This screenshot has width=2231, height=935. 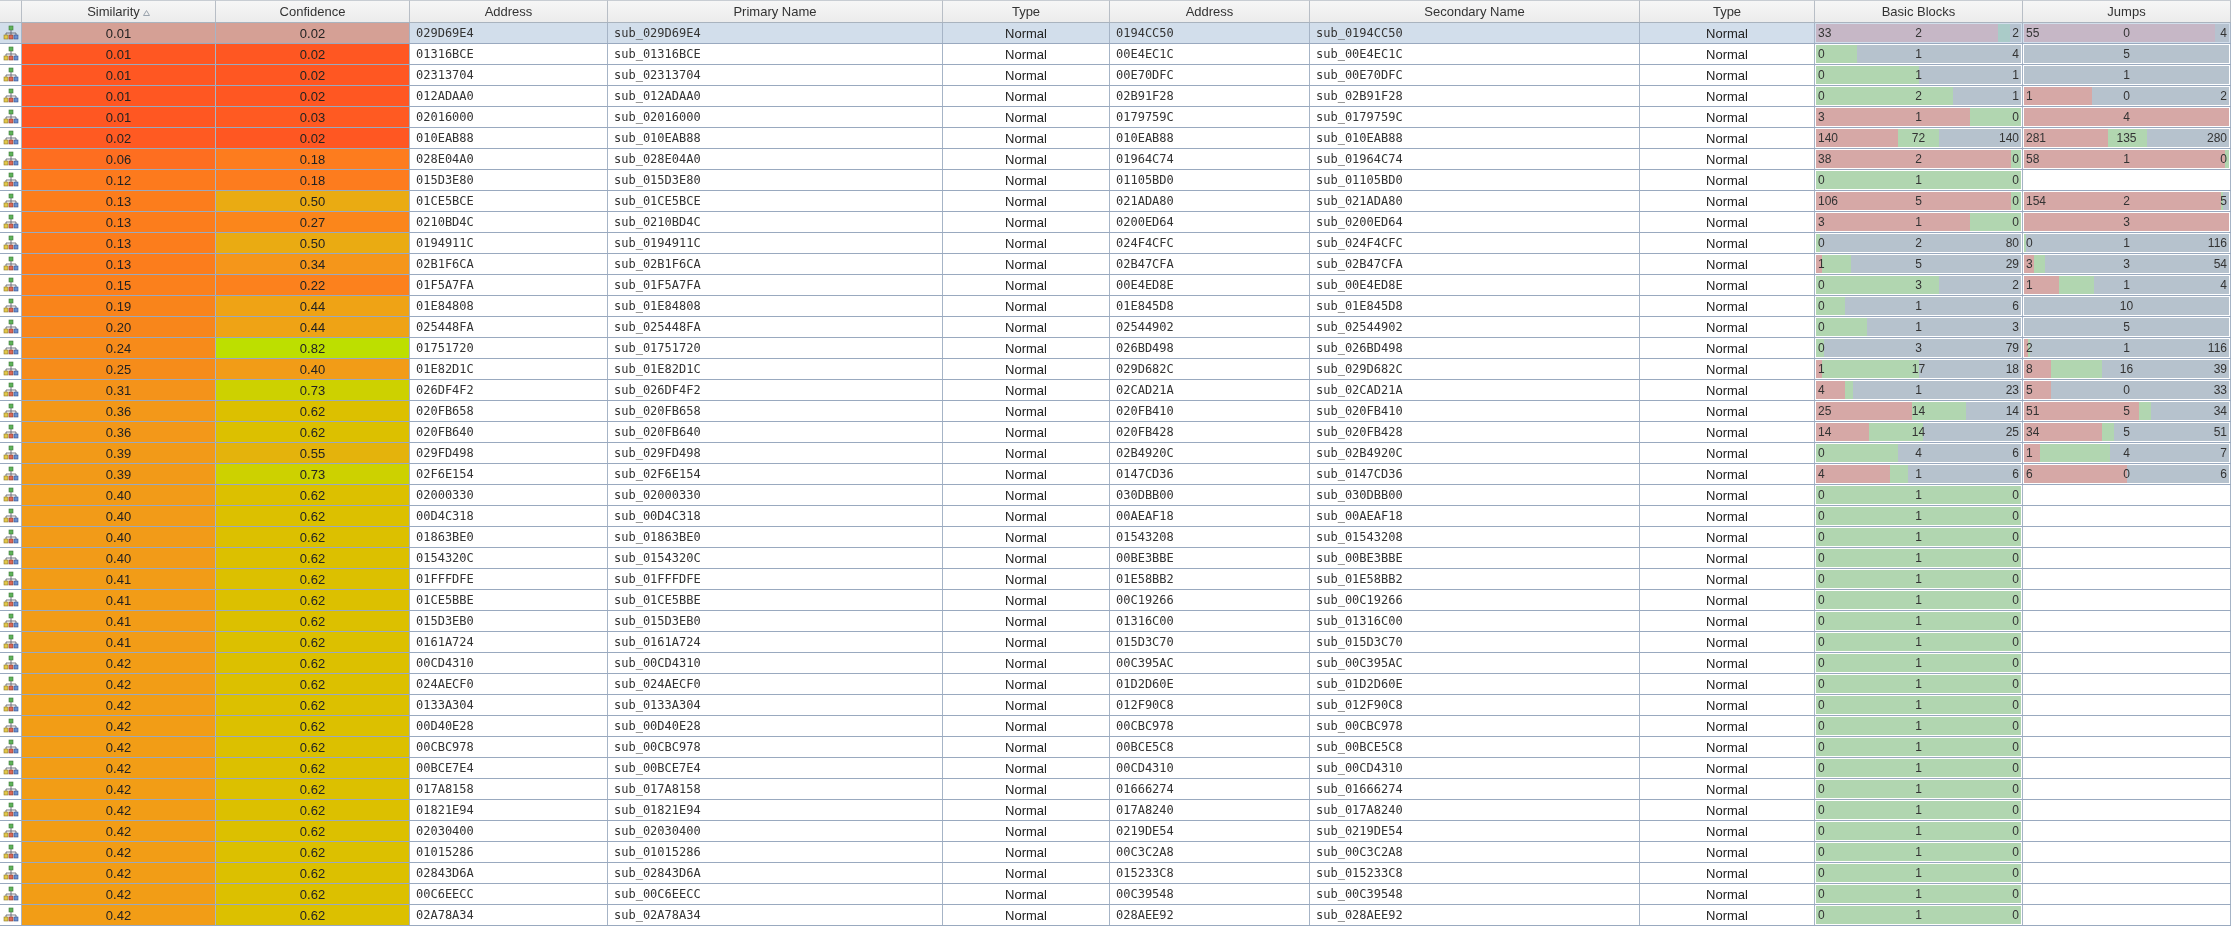 I want to click on similarity-cell: 0.42, so click(x=119, y=873).